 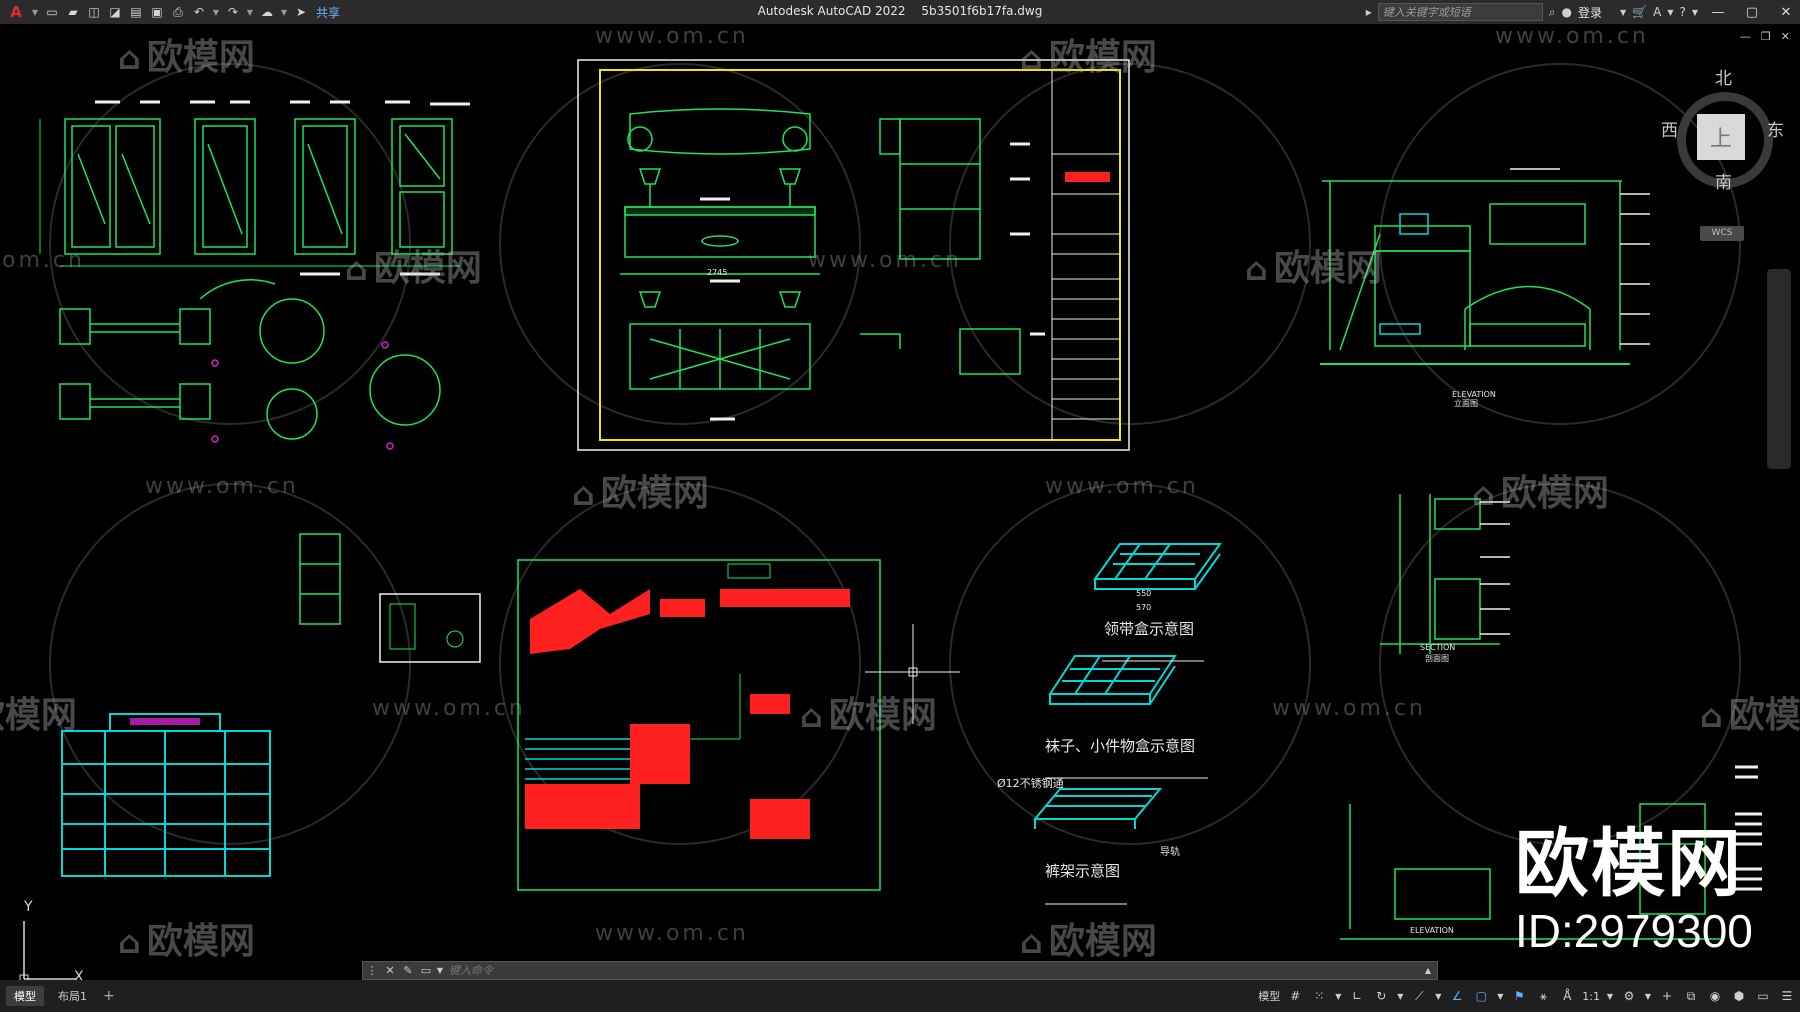 I want to click on customize-menu-icon: ☰, so click(x=1787, y=996).